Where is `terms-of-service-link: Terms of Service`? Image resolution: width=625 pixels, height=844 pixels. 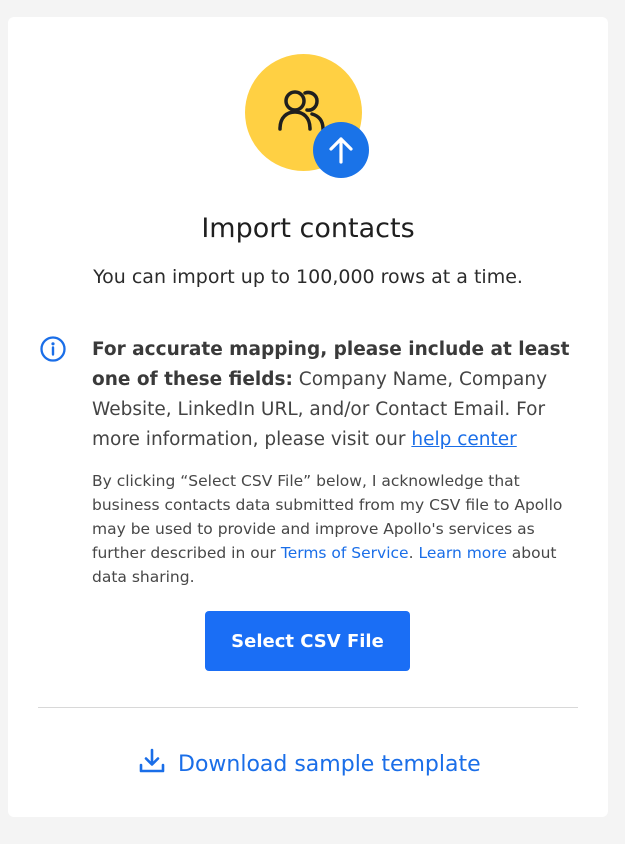
terms-of-service-link: Terms of Service is located at coordinates (345, 553).